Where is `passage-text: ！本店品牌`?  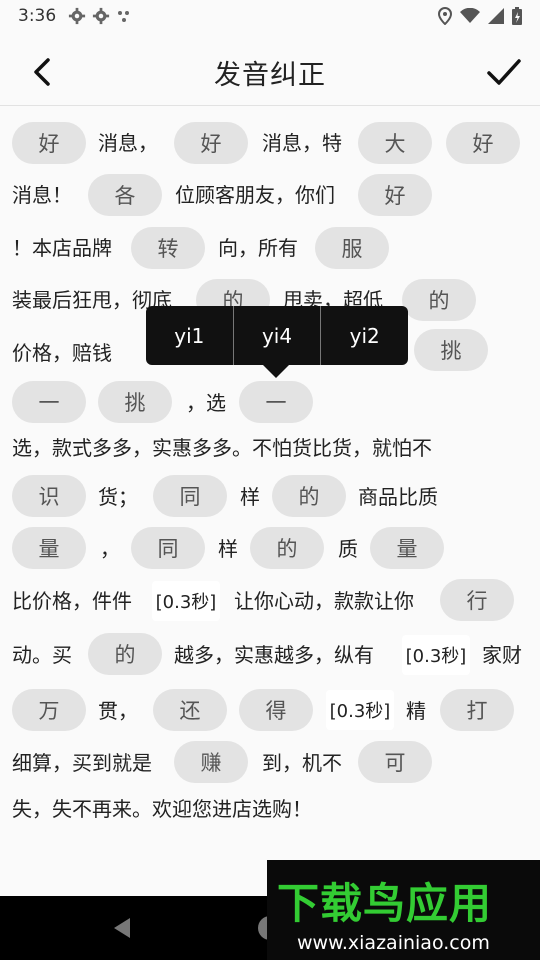 passage-text: ！本店品牌 is located at coordinates (62, 248).